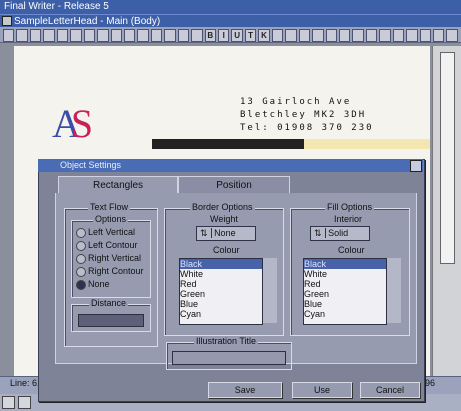  I want to click on dialog-depth-icon, so click(416, 166).